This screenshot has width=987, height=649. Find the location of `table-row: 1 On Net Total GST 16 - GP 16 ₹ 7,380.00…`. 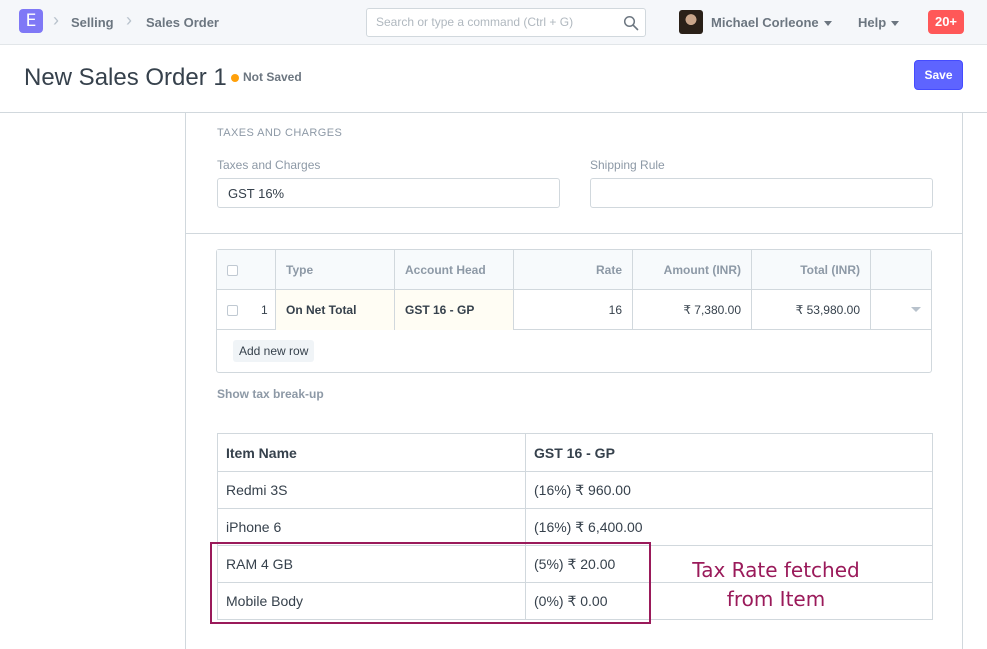

table-row: 1 On Net Total GST 16 - GP 16 ₹ 7,380.00… is located at coordinates (574, 310).